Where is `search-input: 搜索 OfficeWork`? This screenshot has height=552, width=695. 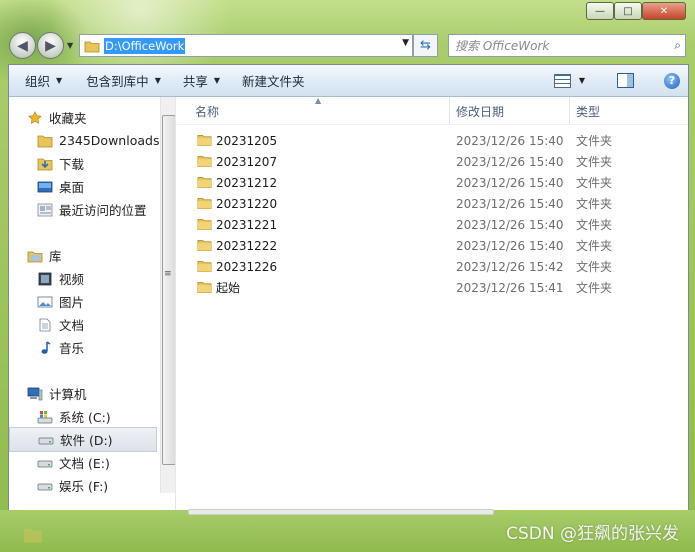
search-input: 搜索 OfficeWork is located at coordinates (564, 45).